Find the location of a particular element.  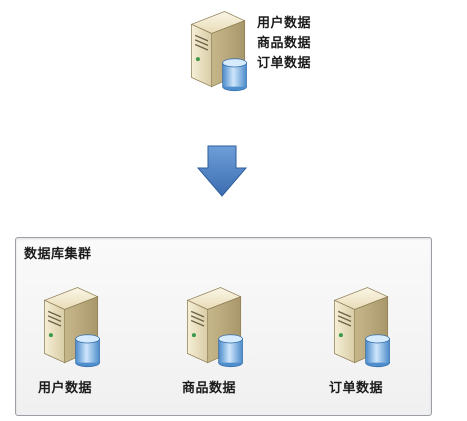

source-label-user-data: 用户数据 is located at coordinates (284, 23).